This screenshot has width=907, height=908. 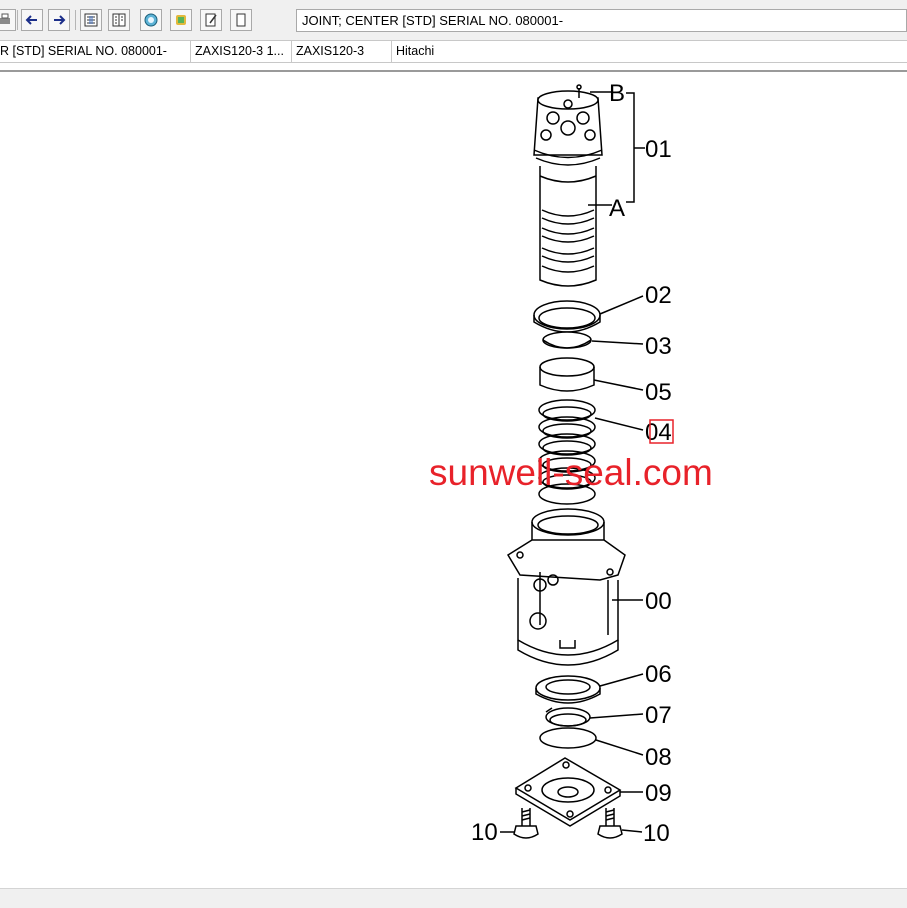 I want to click on back-arrow-icon, so click(x=31, y=20).